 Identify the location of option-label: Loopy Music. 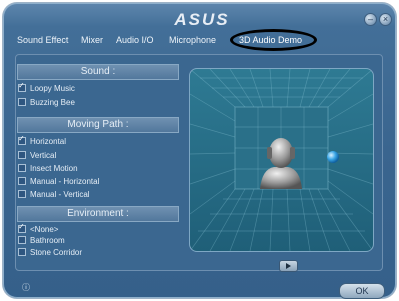
(52, 88).